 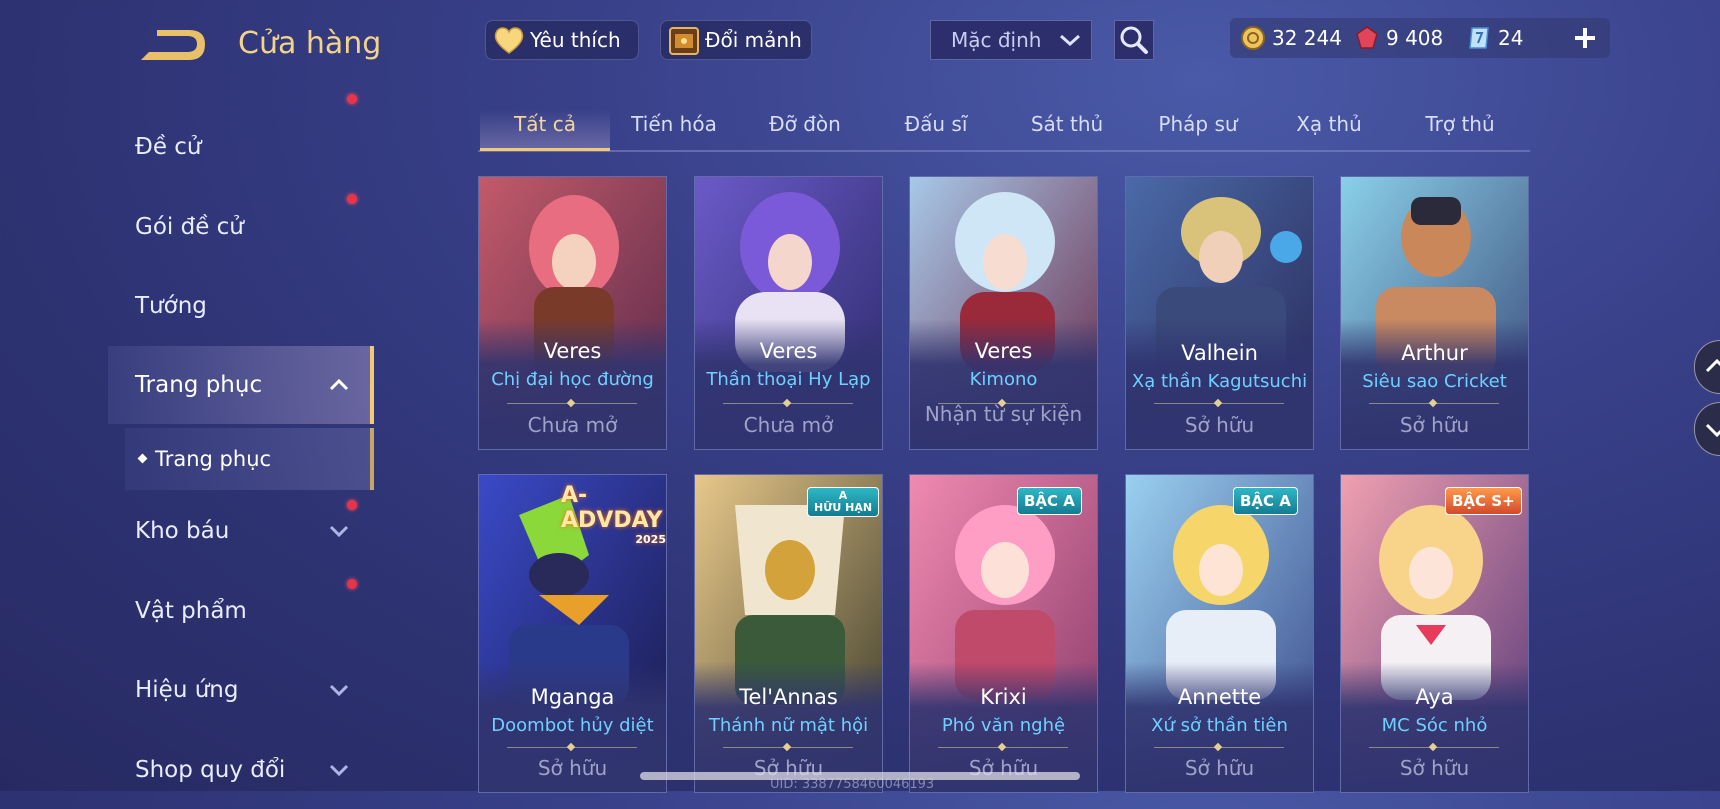 I want to click on gold-coin-icon, so click(x=1253, y=38).